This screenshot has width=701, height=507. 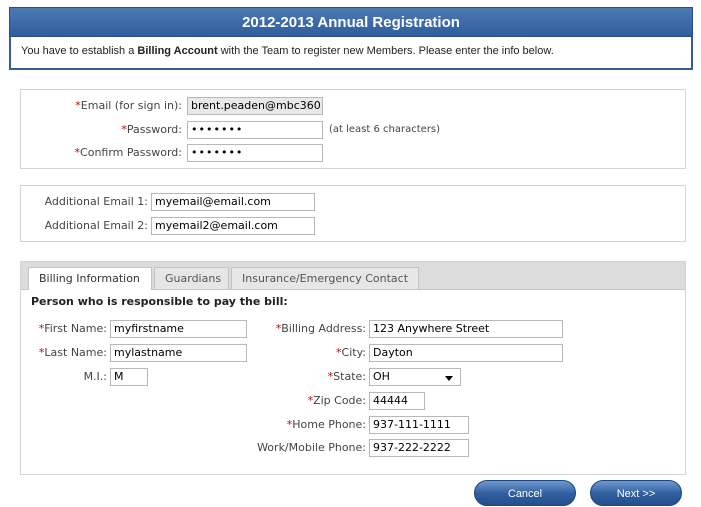 I want to click on city-field: Dayton, so click(x=466, y=353).